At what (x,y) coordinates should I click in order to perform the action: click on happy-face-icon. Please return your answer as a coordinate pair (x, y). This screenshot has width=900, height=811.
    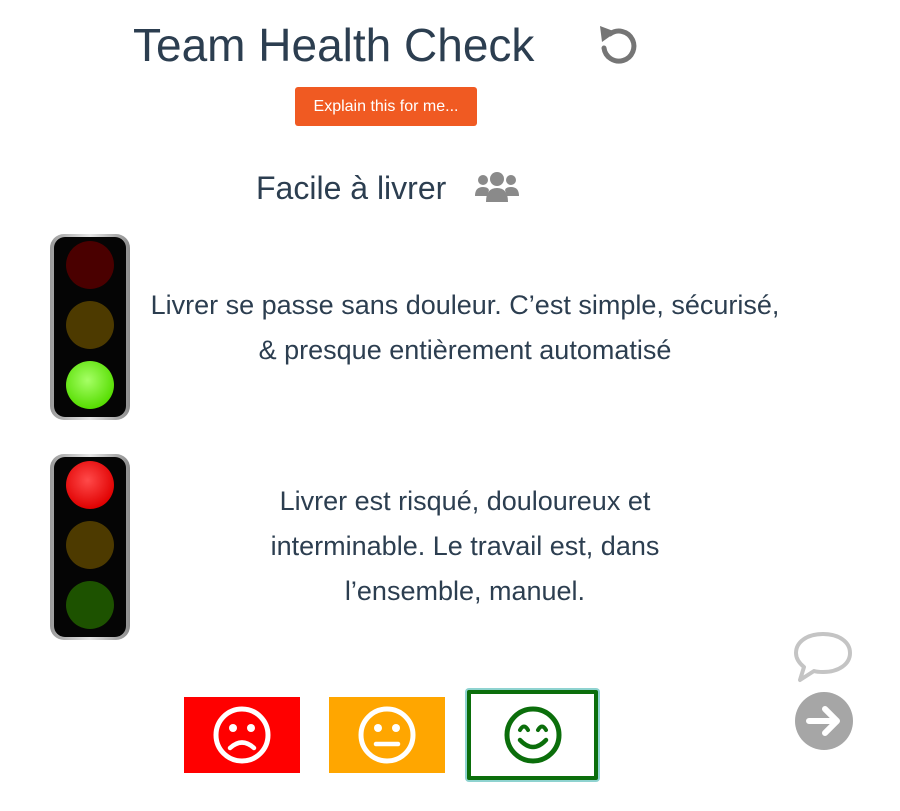
    Looking at the image, I should click on (532, 735).